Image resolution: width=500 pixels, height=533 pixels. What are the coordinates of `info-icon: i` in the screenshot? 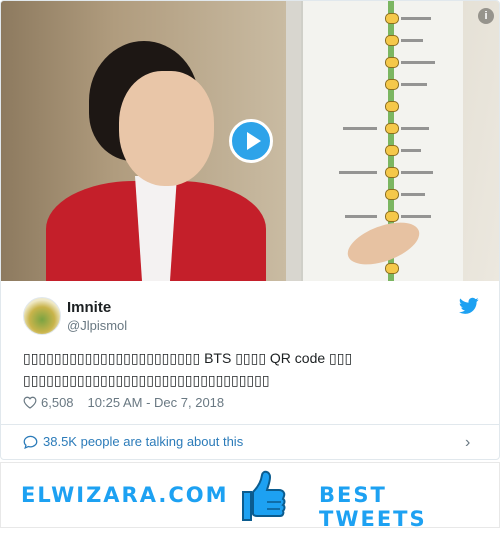 It's located at (486, 16).